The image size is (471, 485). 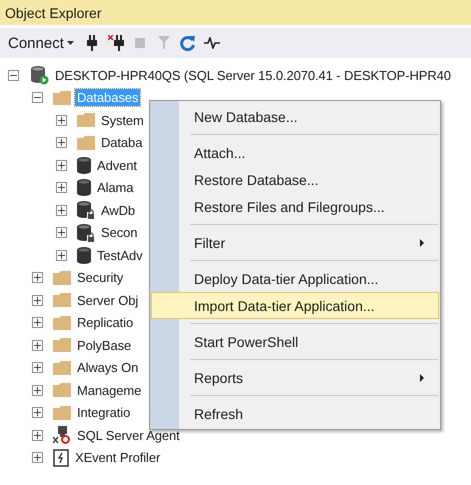 I want to click on agent-icon, so click(x=62, y=435).